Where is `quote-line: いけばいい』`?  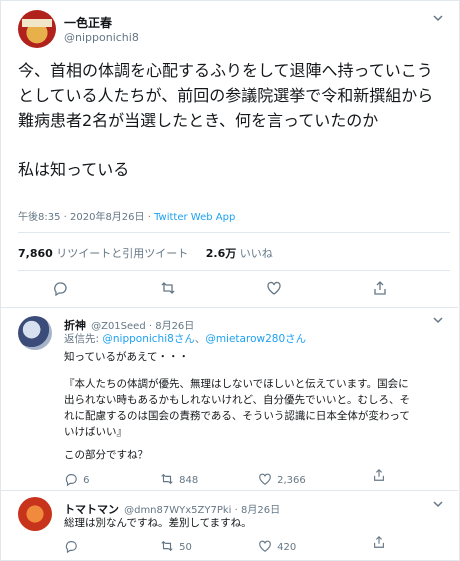 quote-line: いけばいい』 is located at coordinates (95, 432).